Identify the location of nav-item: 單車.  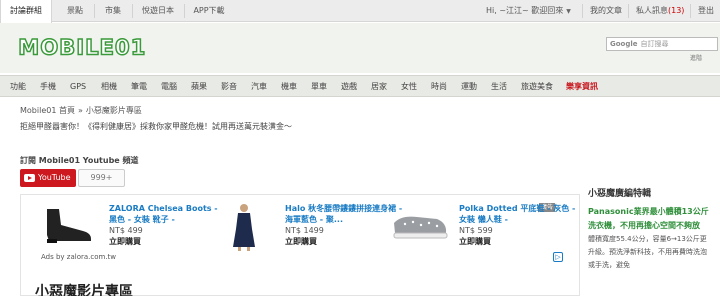
(319, 86).